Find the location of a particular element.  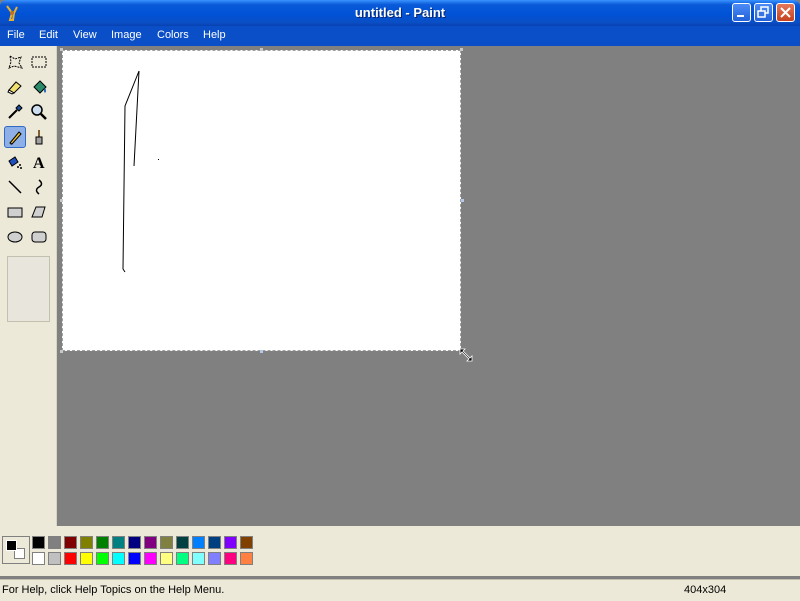

eraser-icon is located at coordinates (14, 88).